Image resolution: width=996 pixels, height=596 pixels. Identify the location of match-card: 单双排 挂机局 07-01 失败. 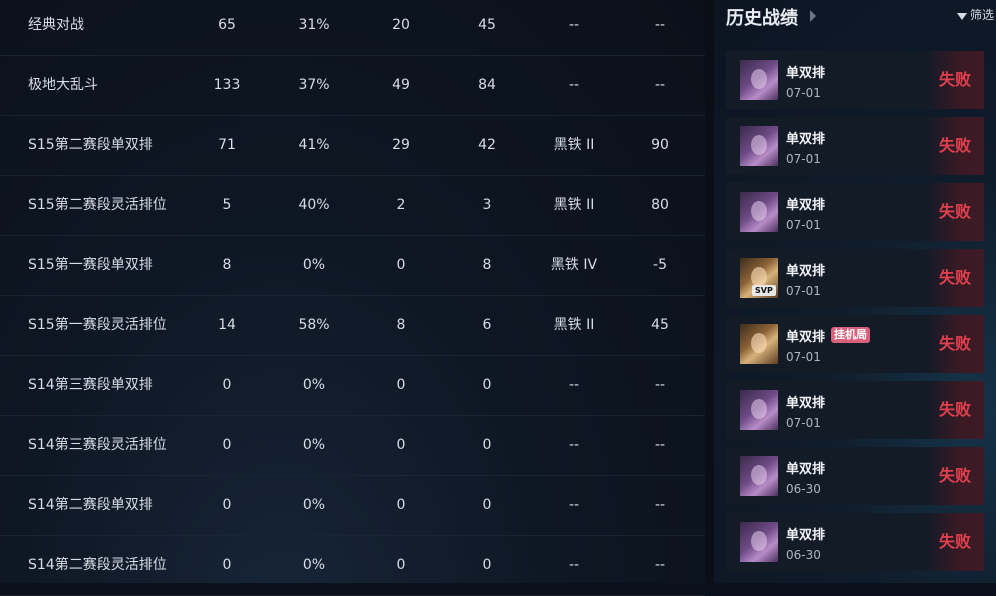
(855, 344).